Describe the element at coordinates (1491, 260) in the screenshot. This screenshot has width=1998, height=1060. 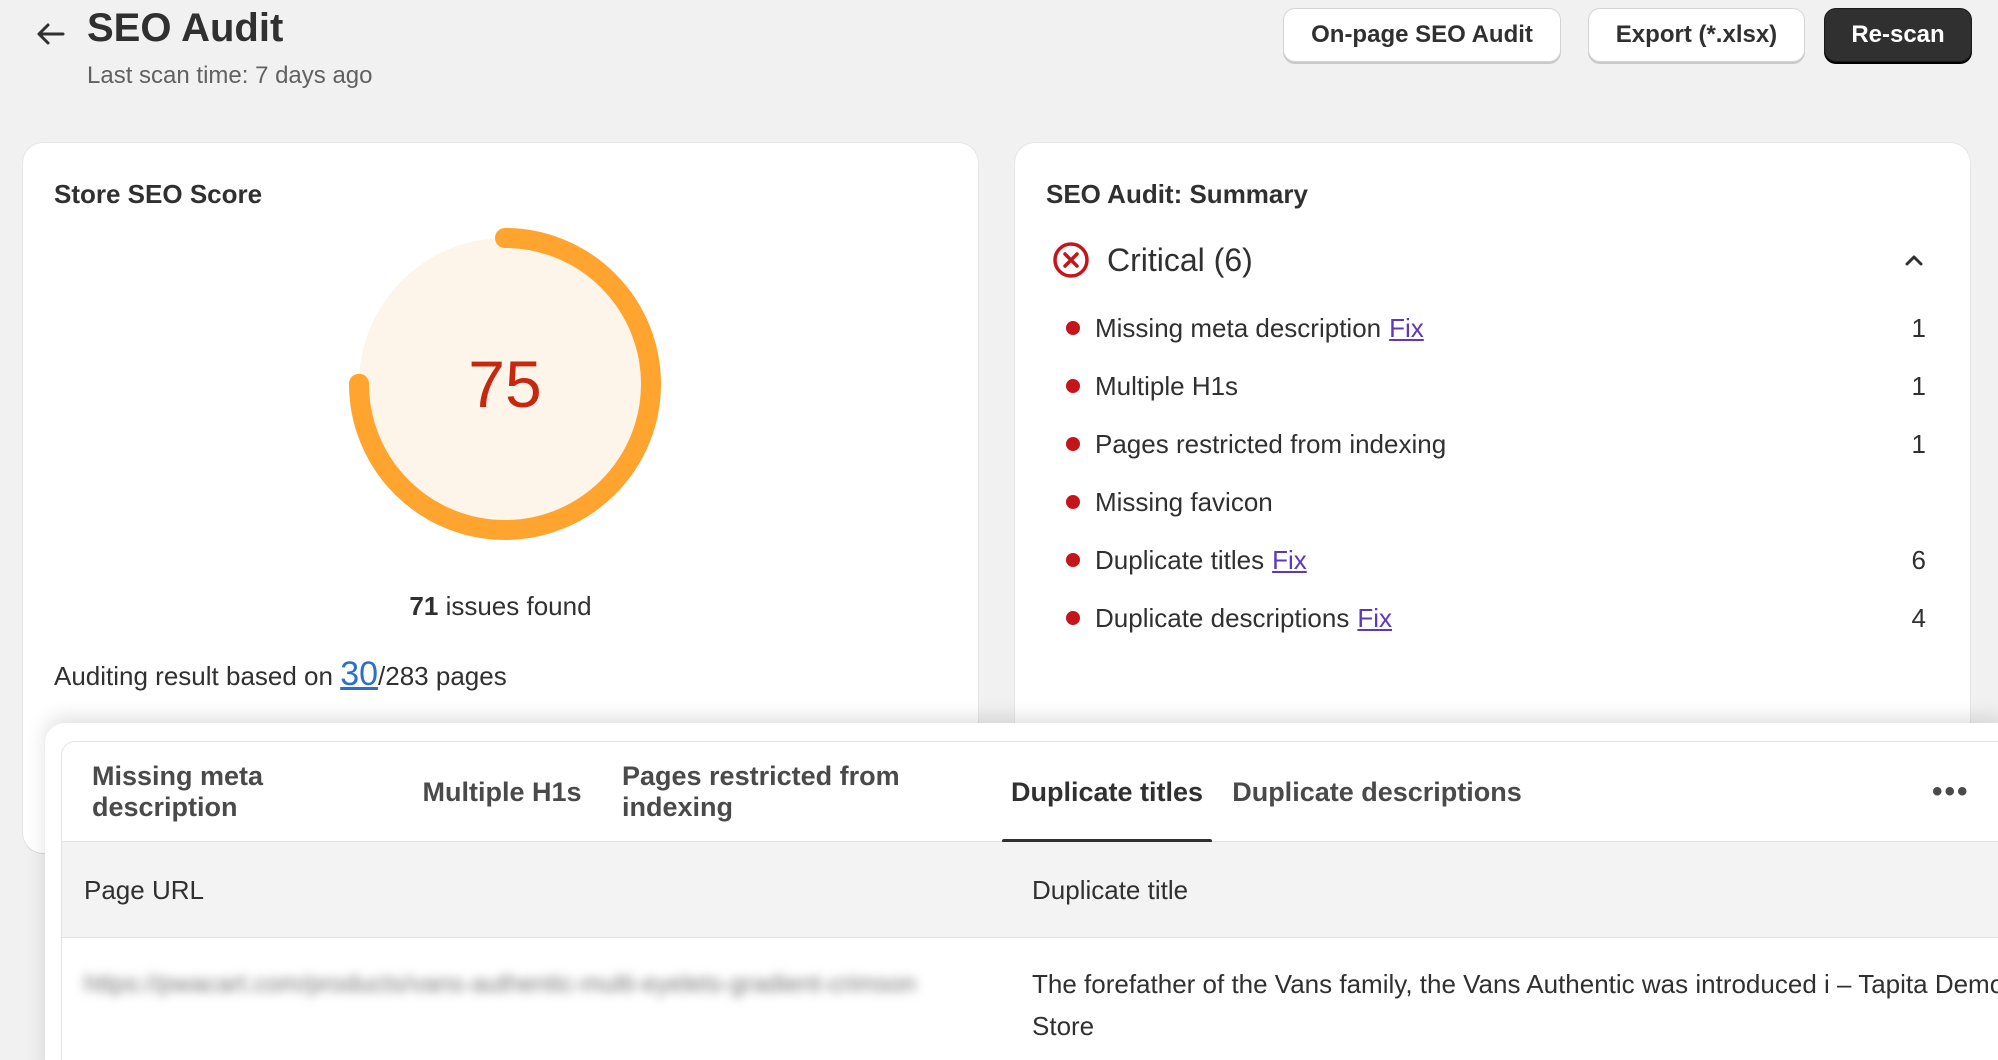
I see `critical-section-header: Critical (6)` at that location.